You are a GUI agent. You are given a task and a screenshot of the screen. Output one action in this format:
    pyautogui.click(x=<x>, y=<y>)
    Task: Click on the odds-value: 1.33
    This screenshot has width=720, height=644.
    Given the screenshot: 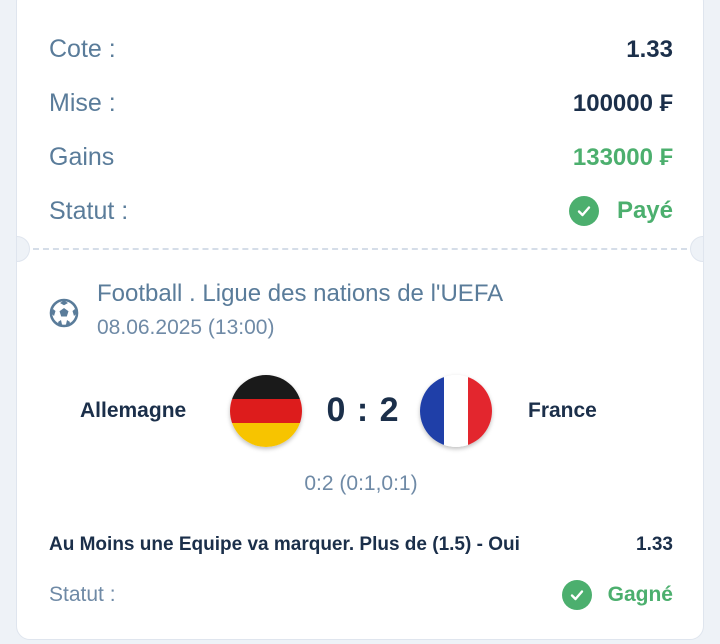 What is the action you would take?
    pyautogui.click(x=649, y=49)
    